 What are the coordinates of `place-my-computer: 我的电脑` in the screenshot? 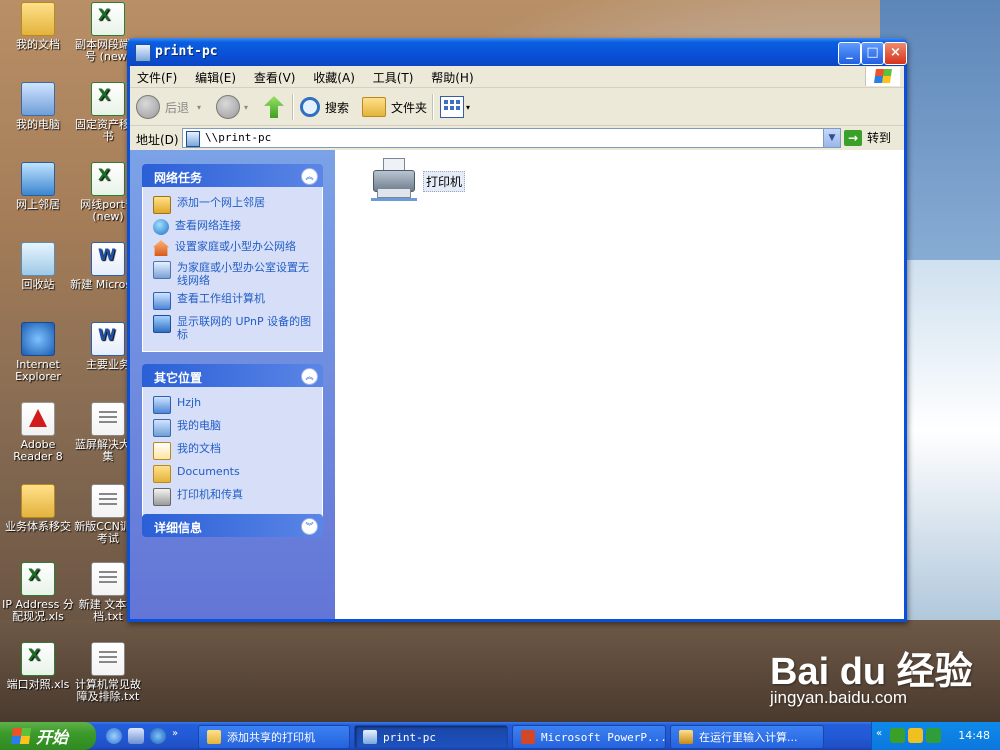 It's located at (232, 427).